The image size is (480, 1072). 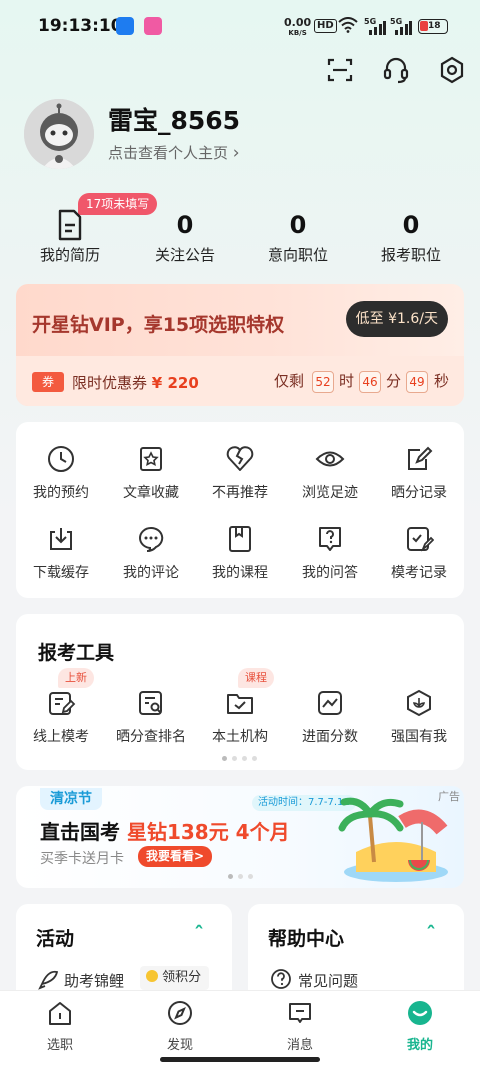 I want to click on beach-illustration, so click(x=393, y=839).